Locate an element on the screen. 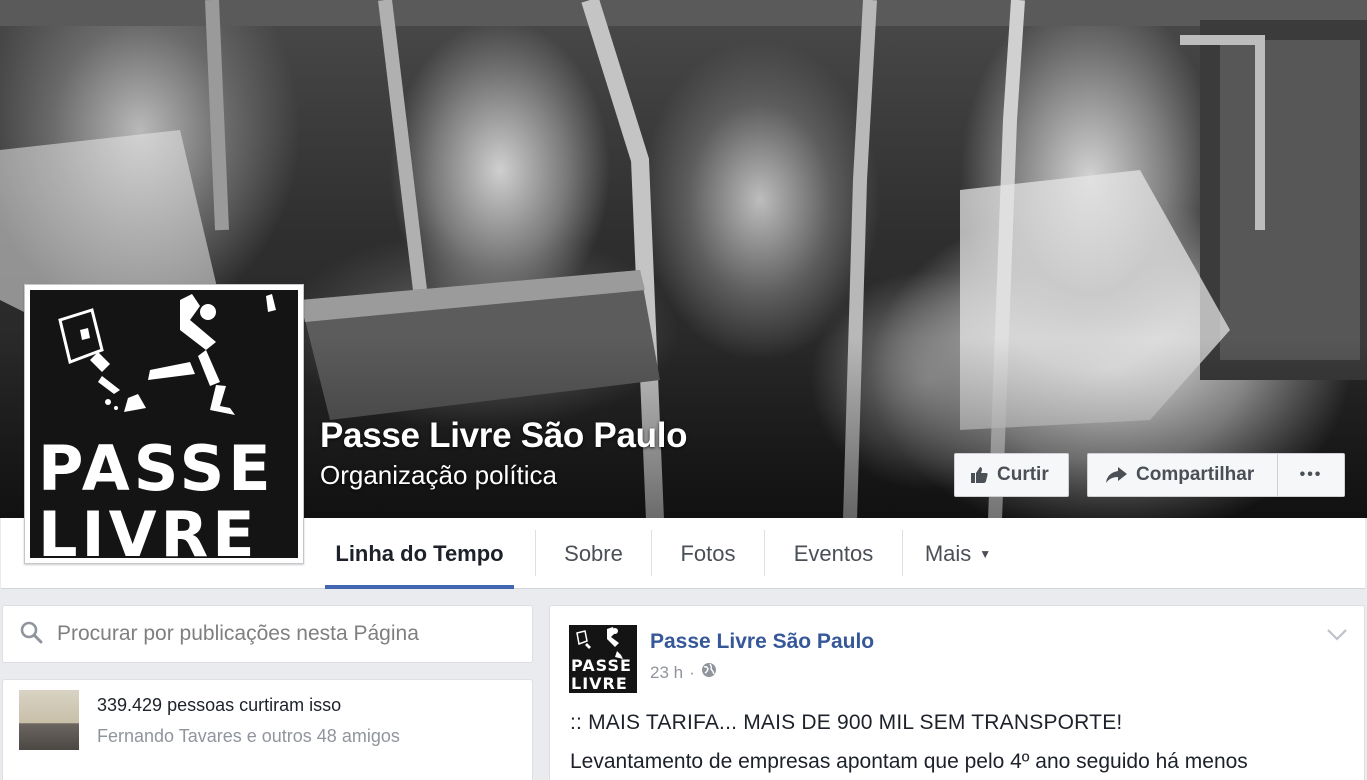 The width and height of the screenshot is (1367, 780). tab-label: Fotos is located at coordinates (708, 553).